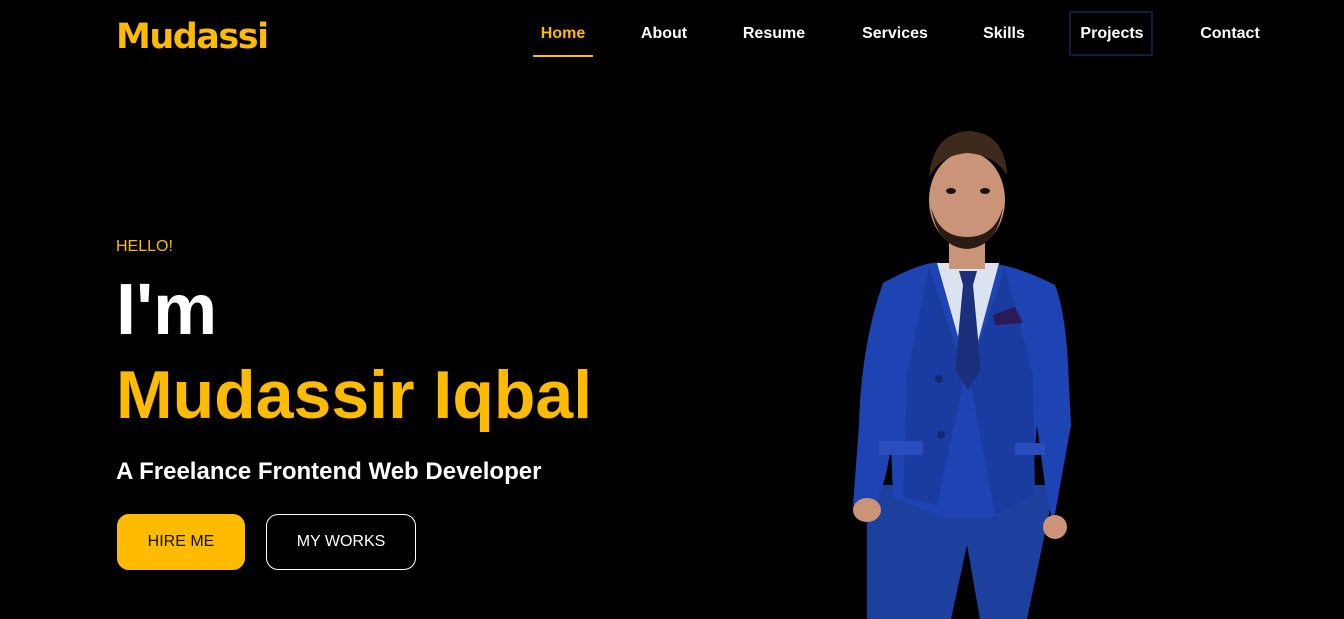 The width and height of the screenshot is (1344, 619). Describe the element at coordinates (341, 542) in the screenshot. I see `my-works-button: MY WORKS` at that location.